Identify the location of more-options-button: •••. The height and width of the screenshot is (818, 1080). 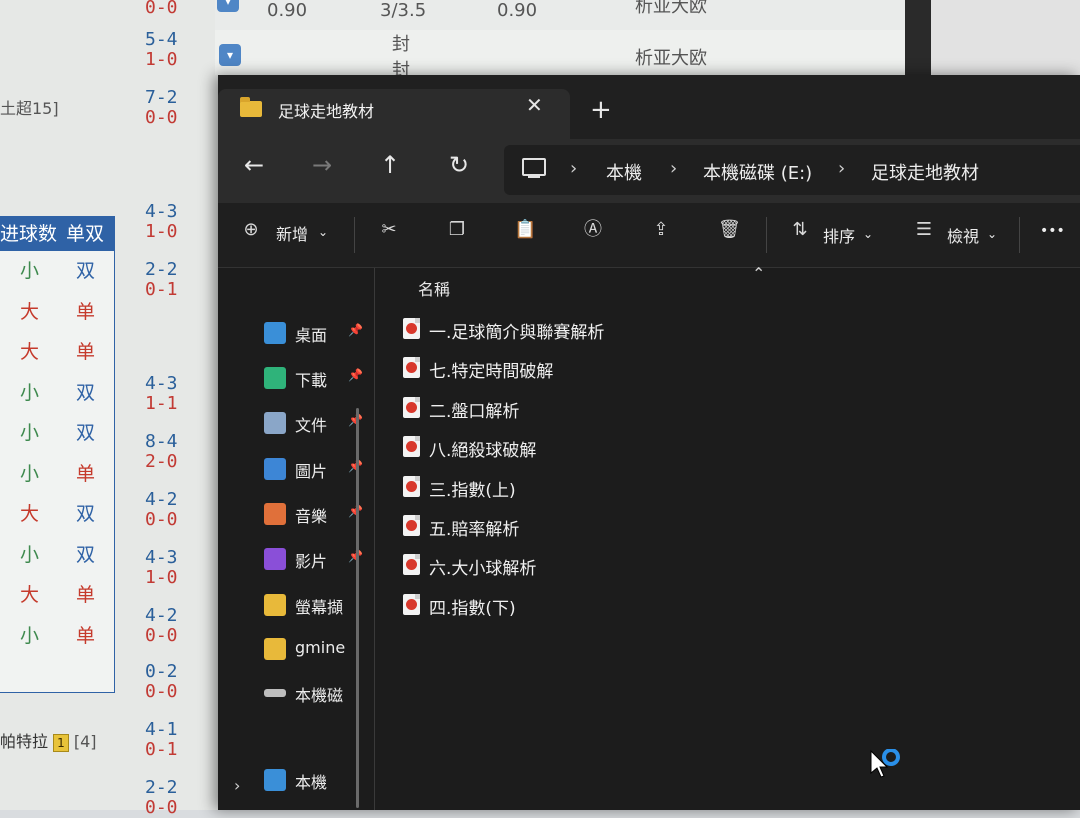
(1052, 231).